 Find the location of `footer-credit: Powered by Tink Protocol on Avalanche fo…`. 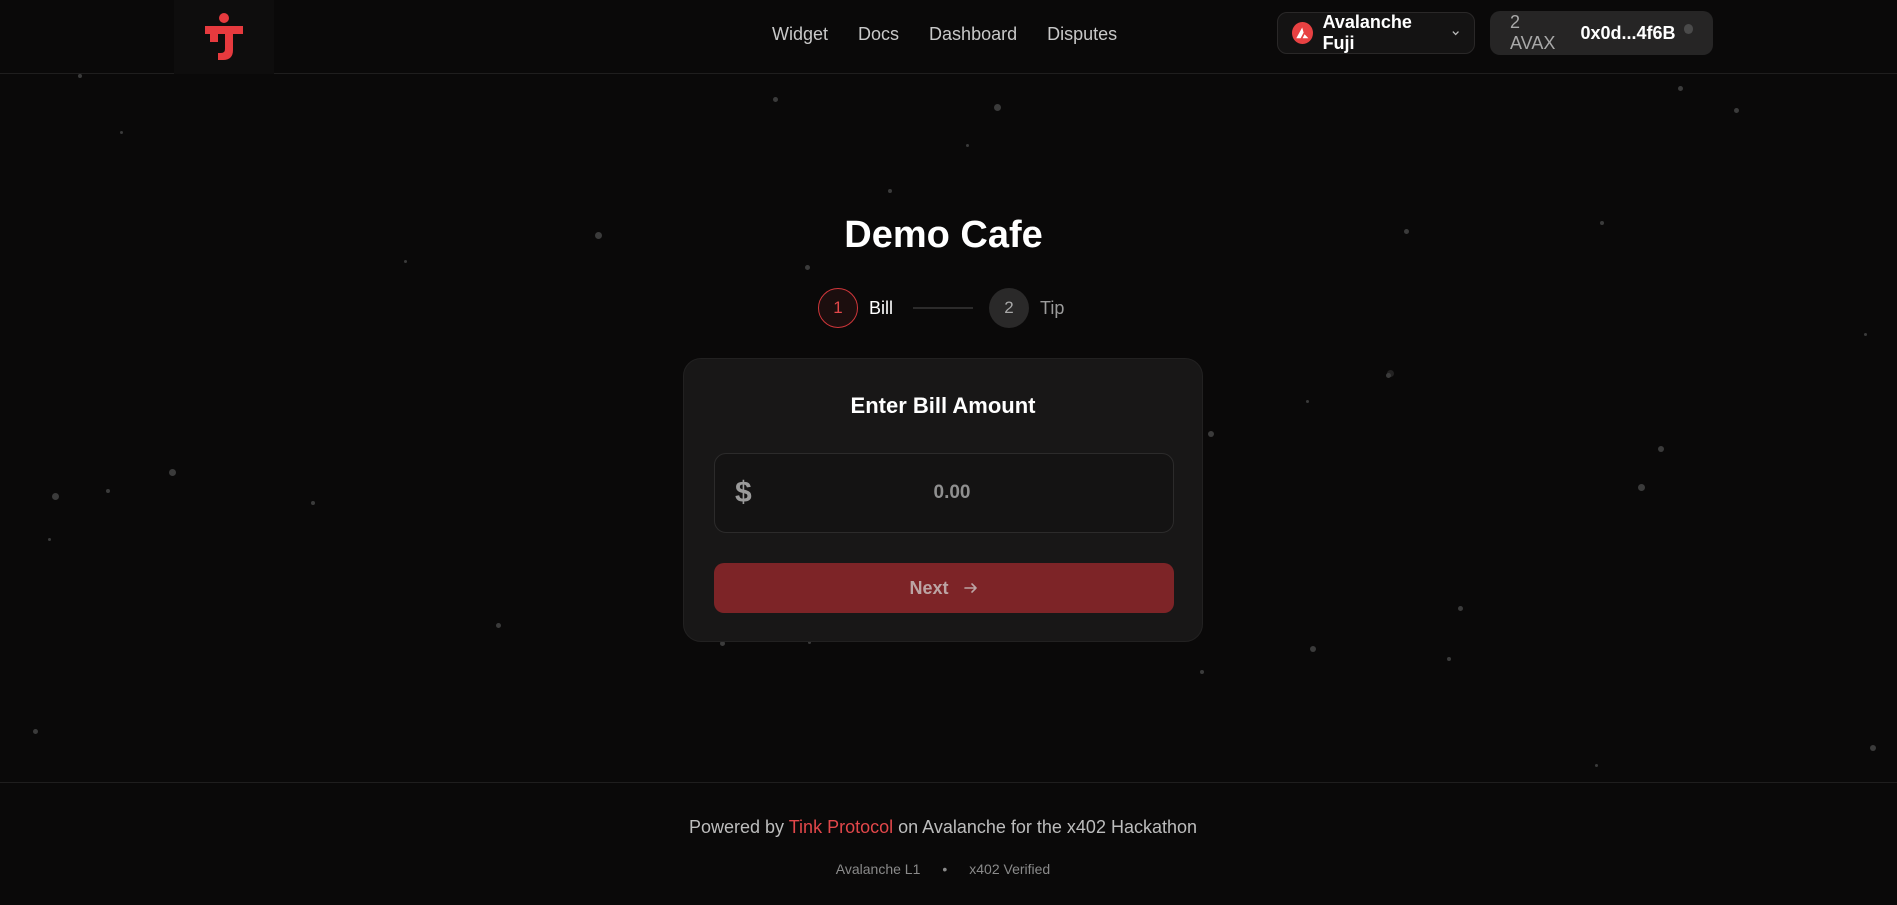

footer-credit: Powered by Tink Protocol on Avalanche fo… is located at coordinates (943, 827).